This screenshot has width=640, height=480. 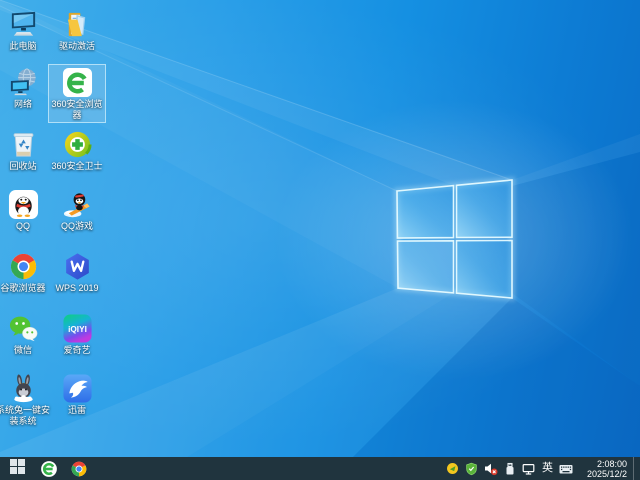 I want to click on desktop-icon-recycle-bin: 回收站, so click(x=26, y=150).